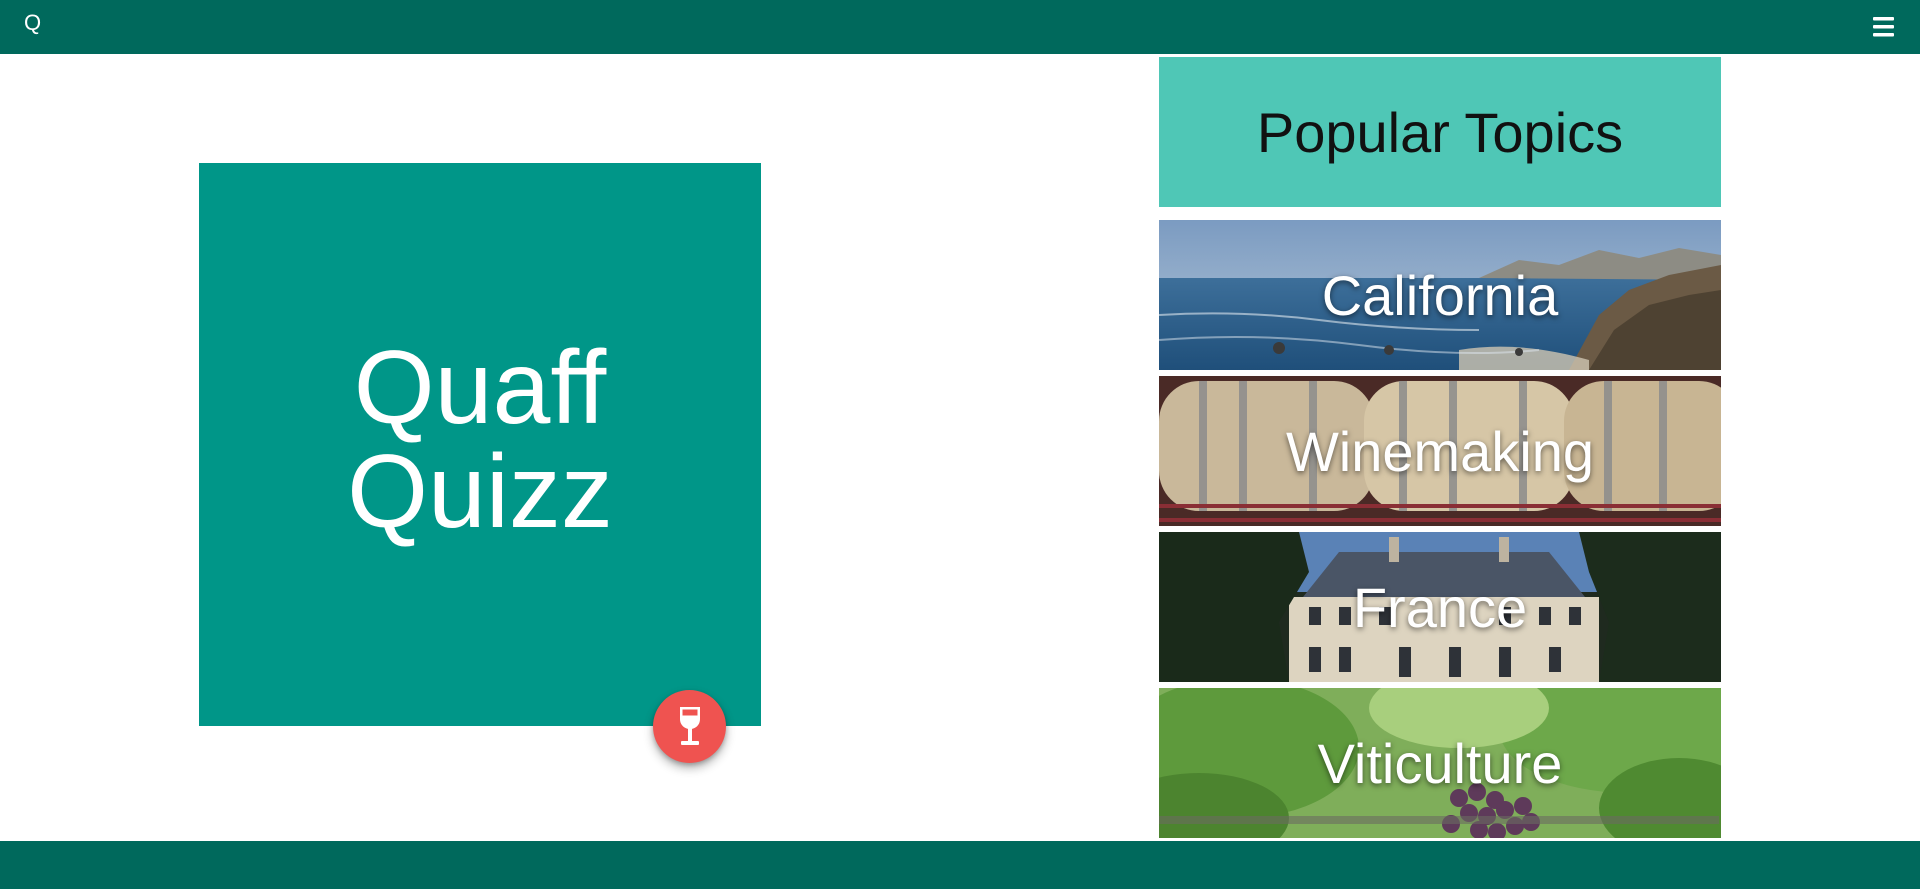 This screenshot has width=1920, height=889. I want to click on topic-card-france: France, so click(1440, 607).